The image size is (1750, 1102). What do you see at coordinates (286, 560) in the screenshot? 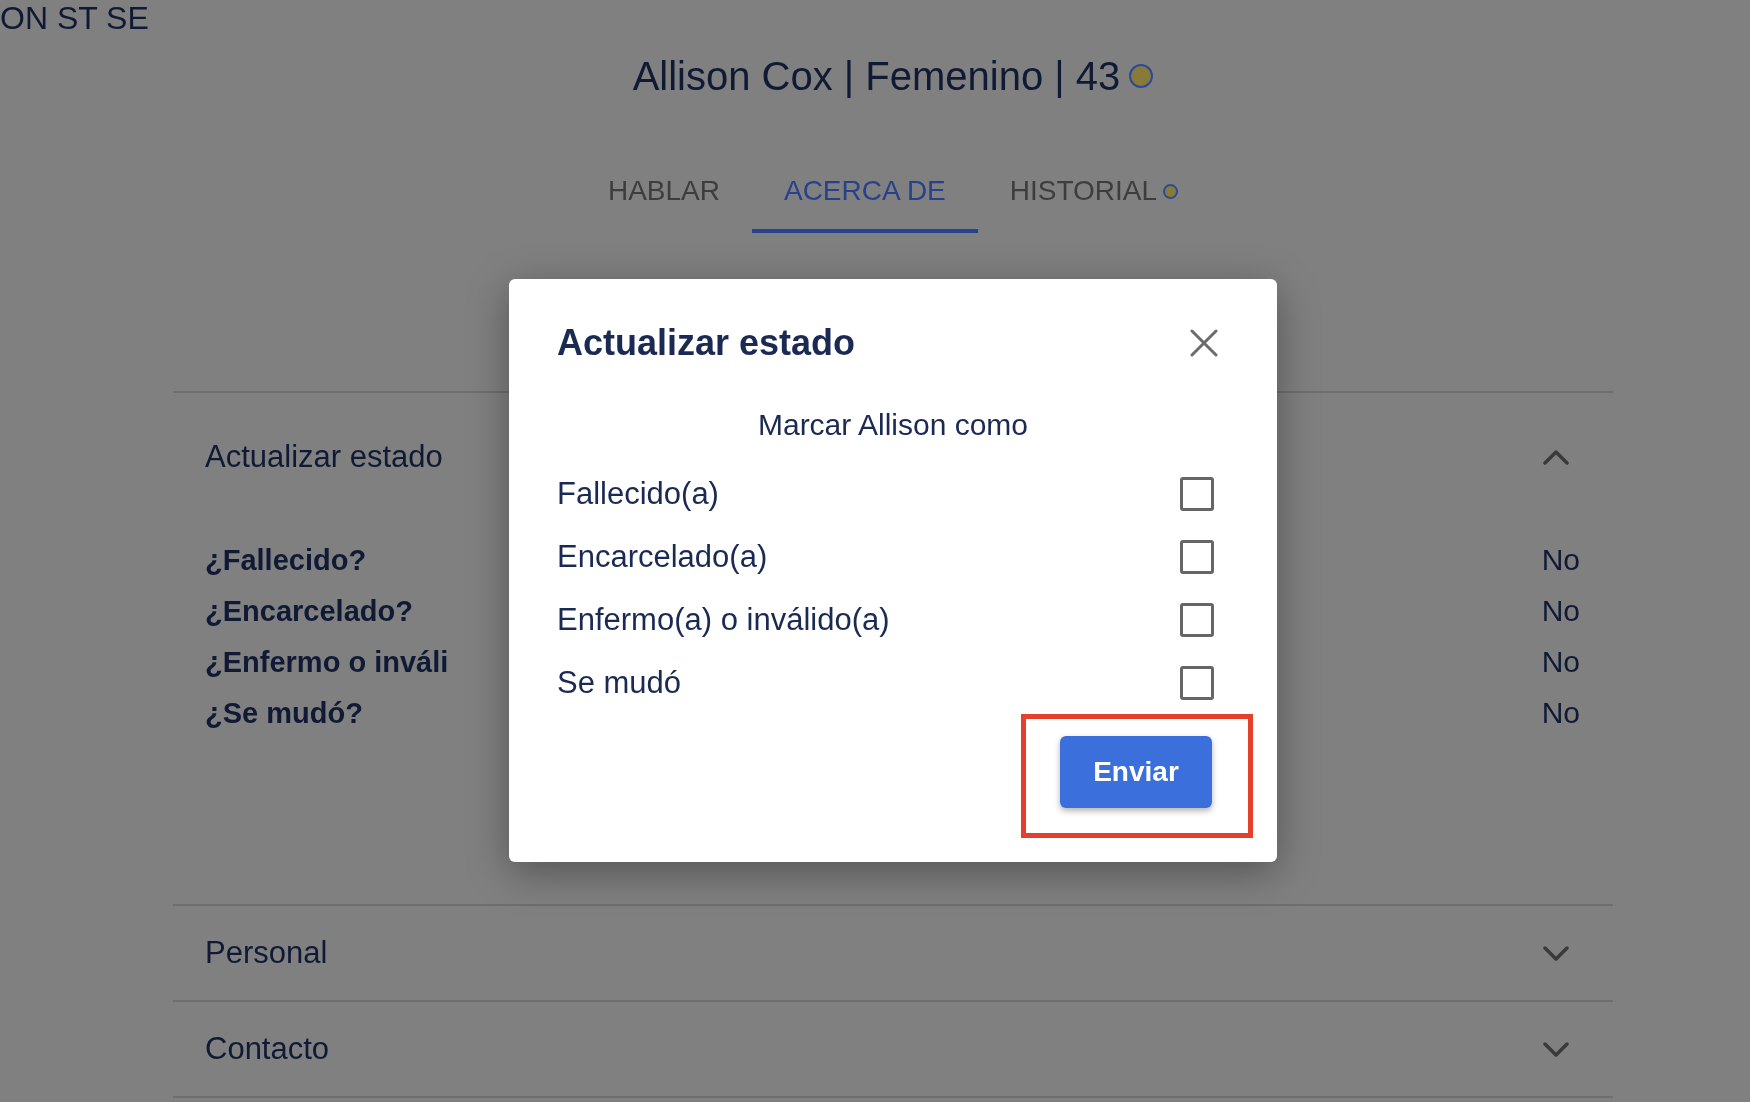
I see `field-label: ¿Fallecido?` at bounding box center [286, 560].